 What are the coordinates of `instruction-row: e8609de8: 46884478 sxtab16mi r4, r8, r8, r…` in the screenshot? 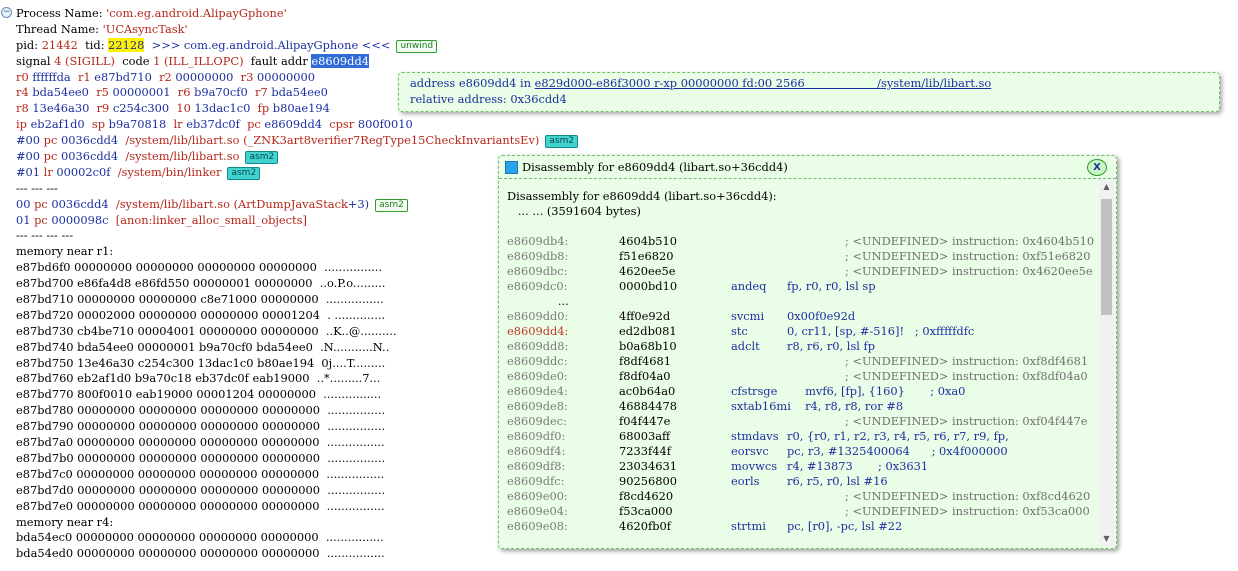 It's located at (803, 406).